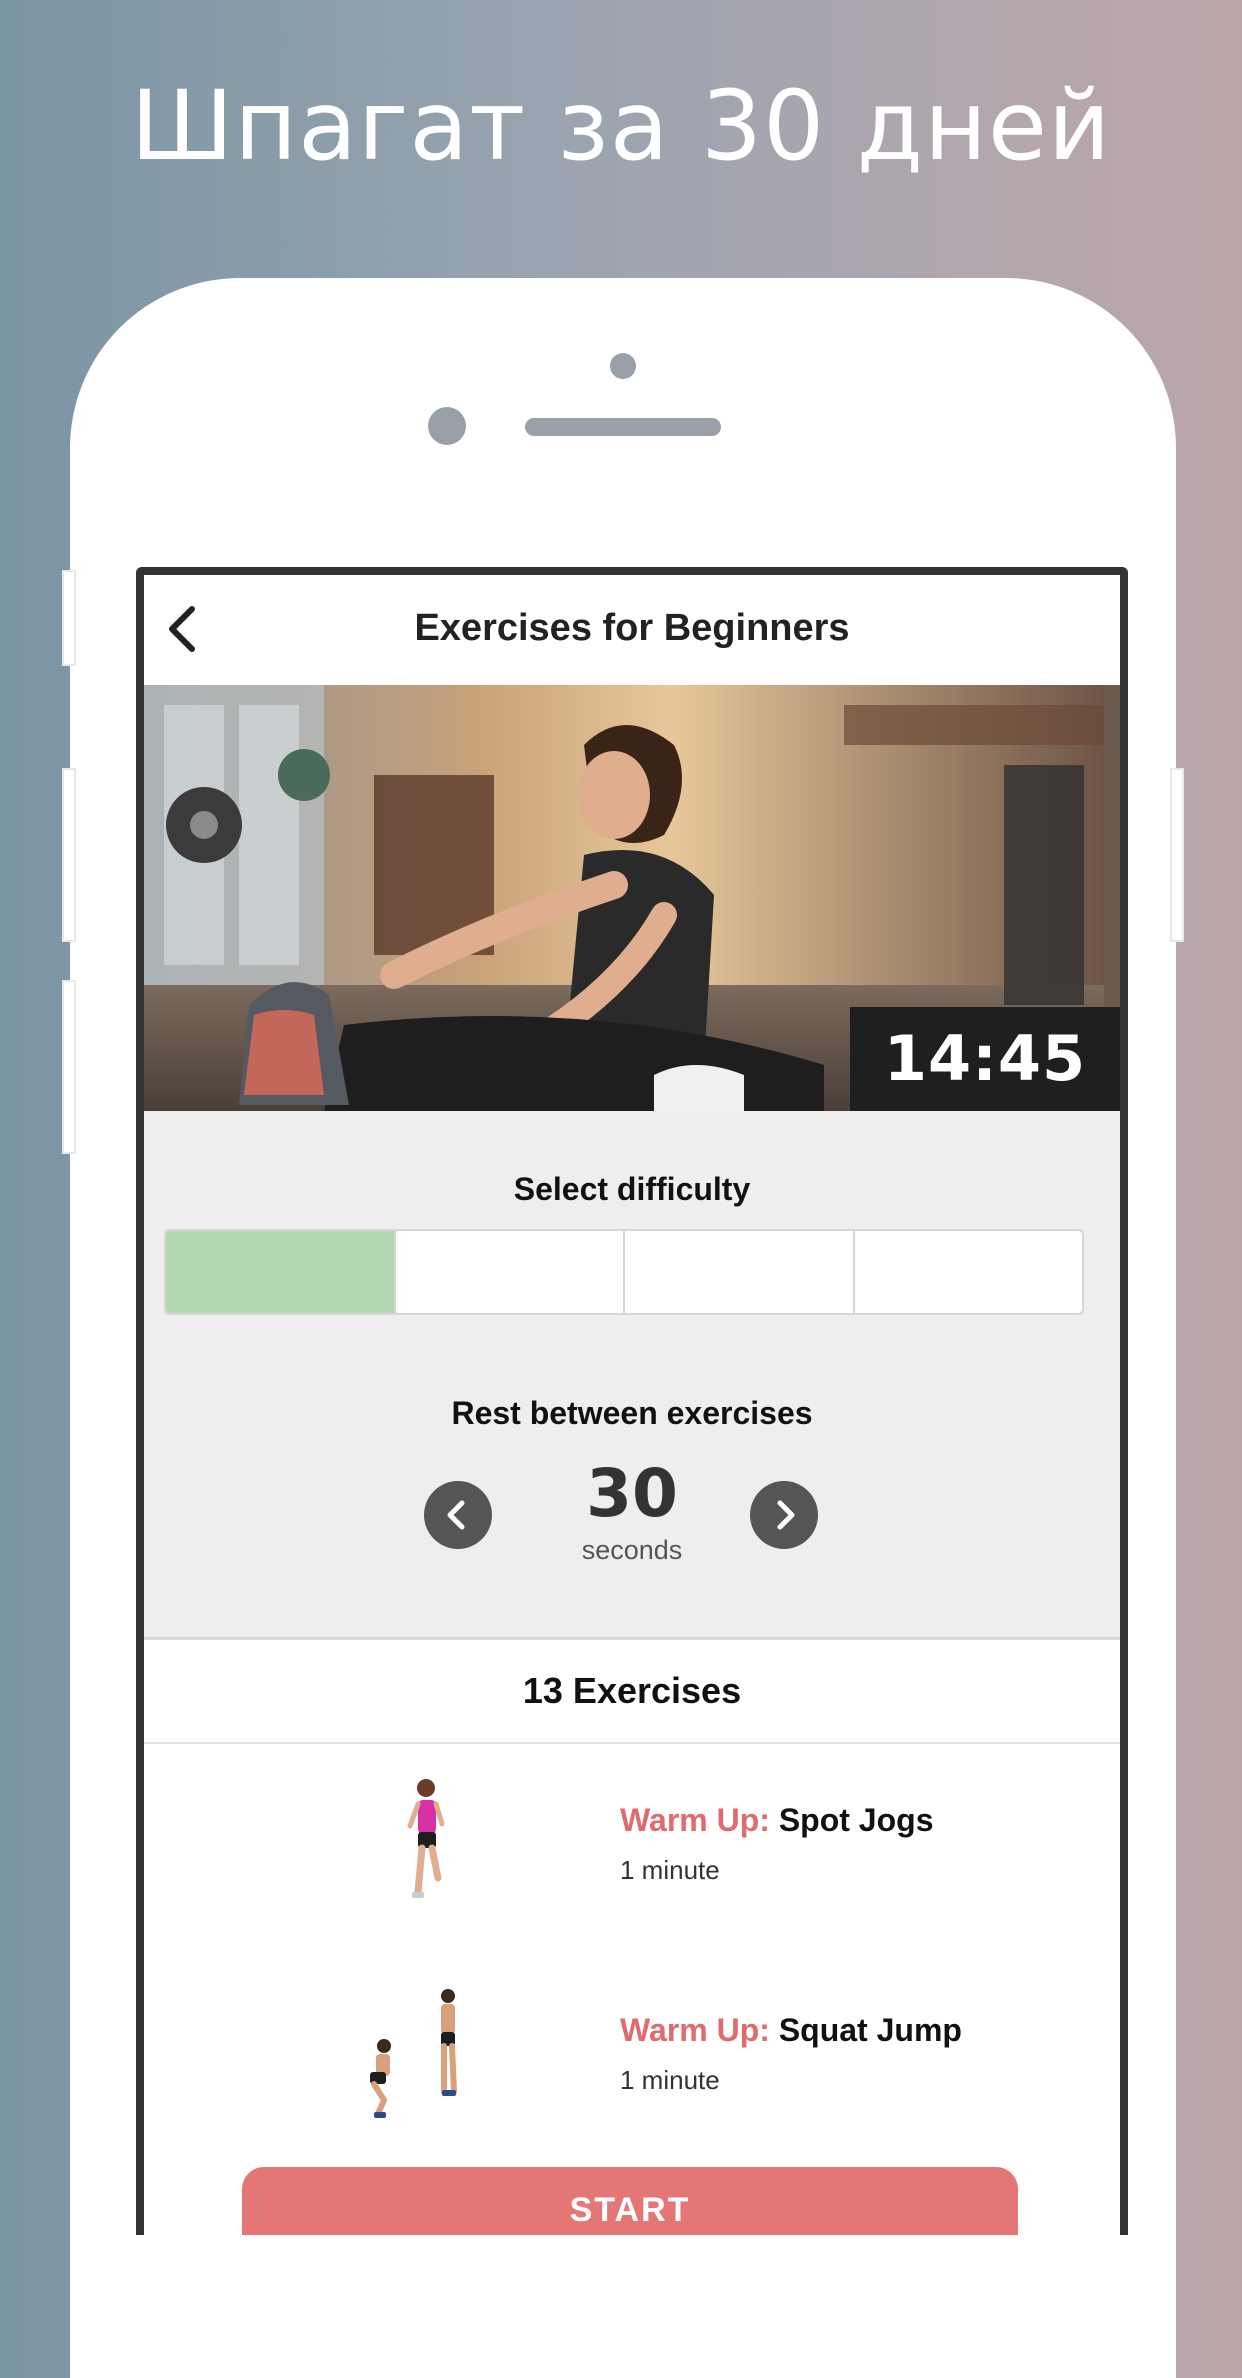 This screenshot has height=2378, width=1242. What do you see at coordinates (69, 1067) in the screenshot?
I see `phone-volume-down` at bounding box center [69, 1067].